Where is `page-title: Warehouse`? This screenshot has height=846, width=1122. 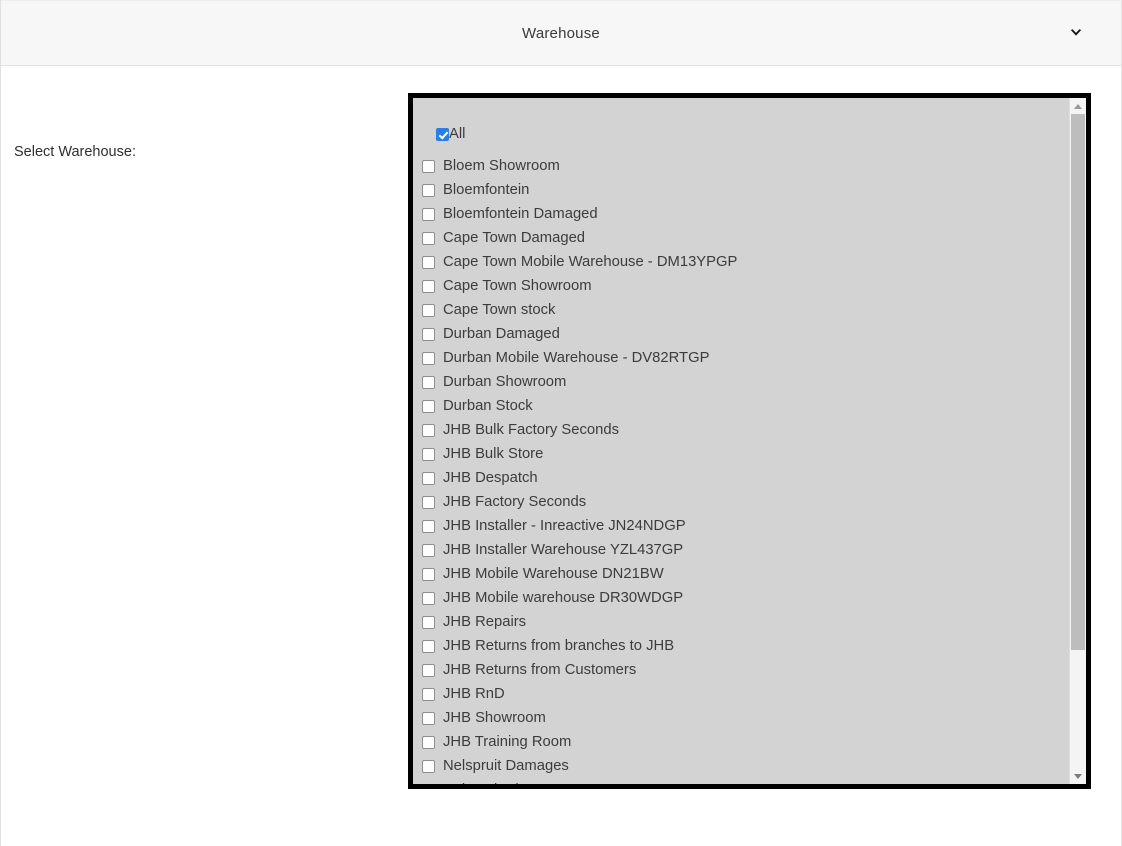
page-title: Warehouse is located at coordinates (561, 33).